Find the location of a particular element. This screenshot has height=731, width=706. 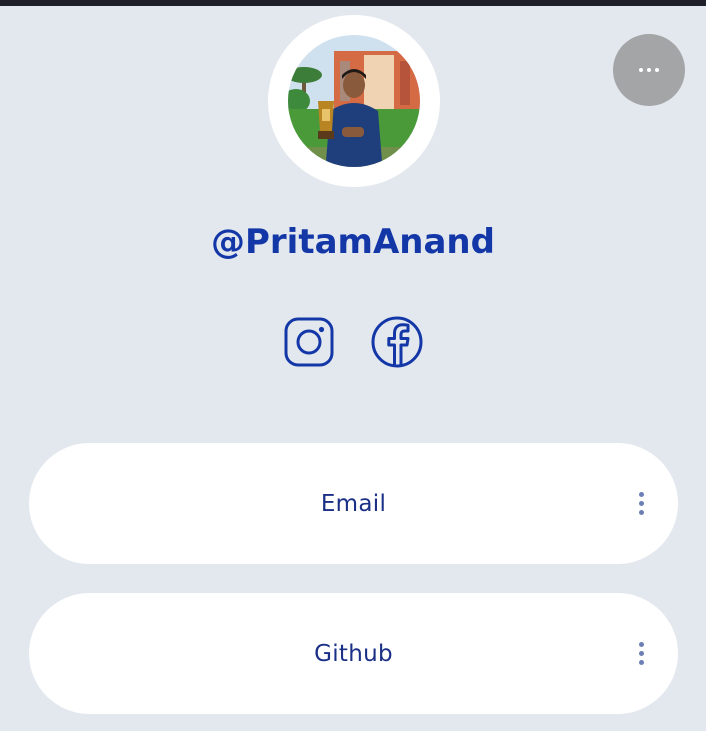

link-label-email: Email is located at coordinates (353, 503).